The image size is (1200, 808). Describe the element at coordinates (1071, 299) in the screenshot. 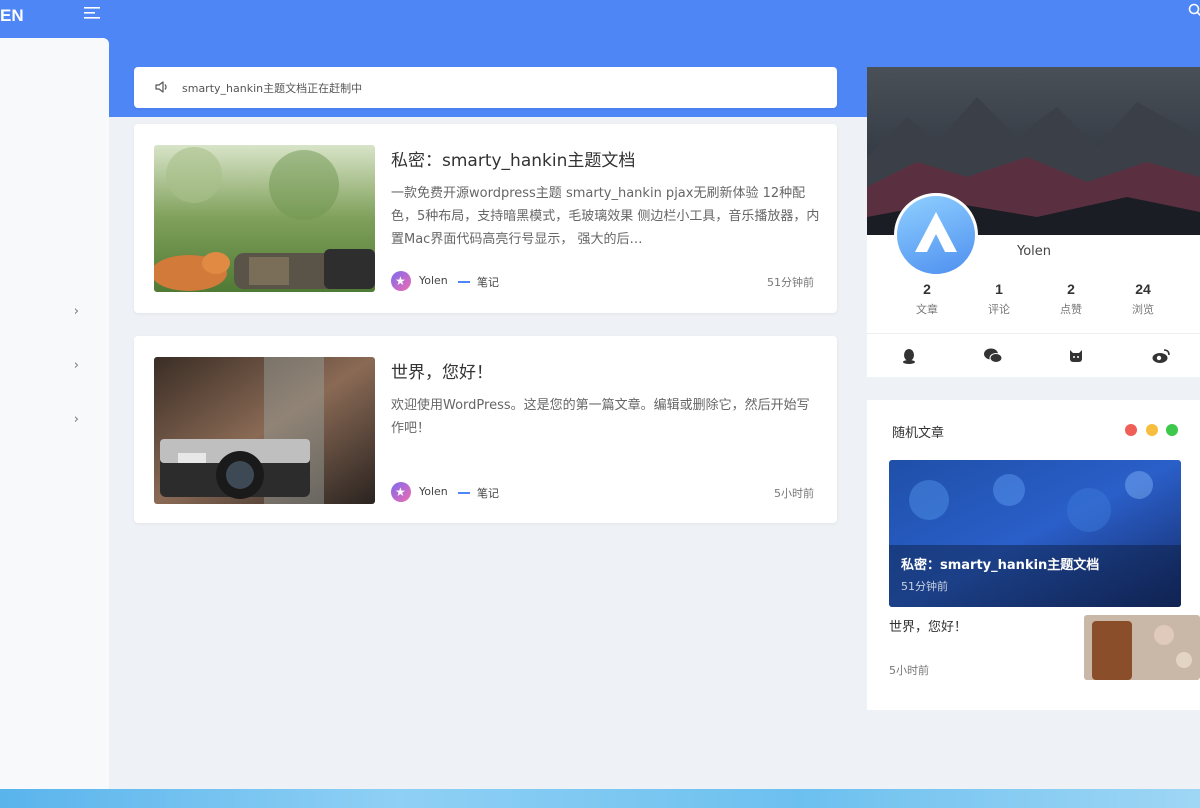

I see `stat-likes: 2 点赞` at that location.